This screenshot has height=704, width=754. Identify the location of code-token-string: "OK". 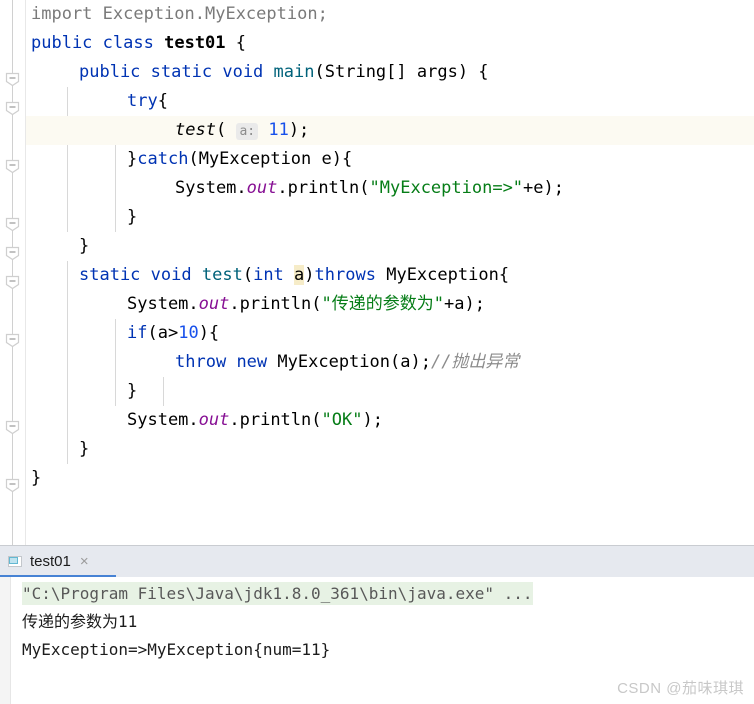
(342, 420).